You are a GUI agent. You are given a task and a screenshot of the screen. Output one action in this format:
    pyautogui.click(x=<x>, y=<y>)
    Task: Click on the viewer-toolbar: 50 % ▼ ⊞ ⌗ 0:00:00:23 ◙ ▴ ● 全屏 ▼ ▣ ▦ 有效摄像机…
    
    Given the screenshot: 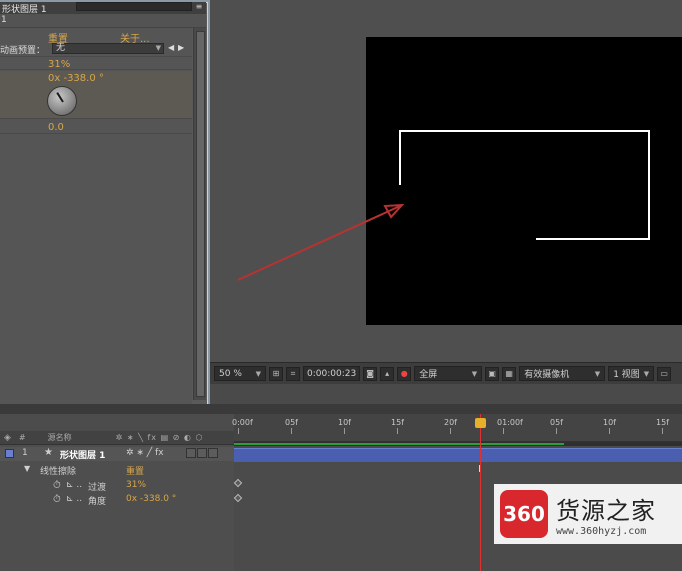 What is the action you would take?
    pyautogui.click(x=445, y=373)
    